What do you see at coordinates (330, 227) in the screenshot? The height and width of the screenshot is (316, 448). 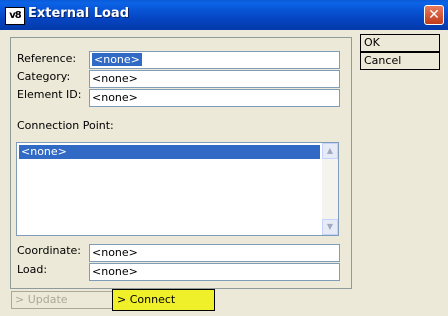 I see `scroll-down-arrow-icon: ▼` at bounding box center [330, 227].